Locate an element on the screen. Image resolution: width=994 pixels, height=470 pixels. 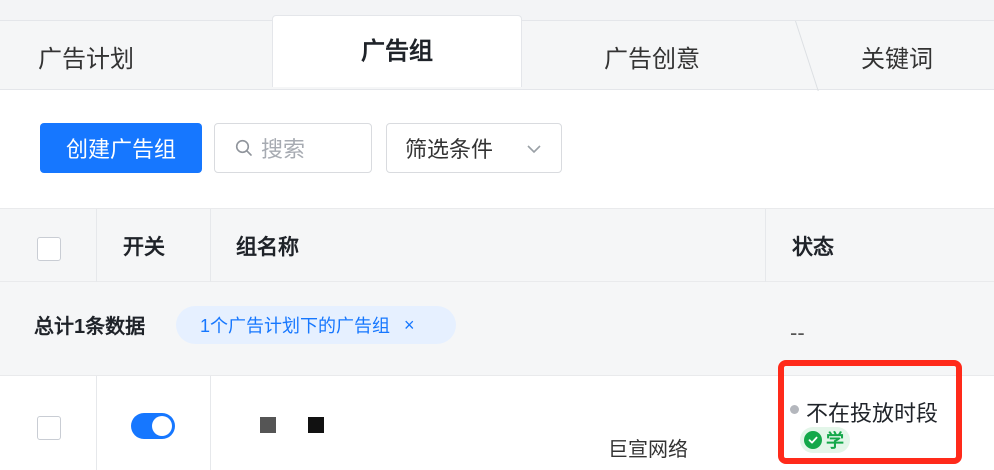
create-ad-group-button: 创建广告组 is located at coordinates (121, 148).